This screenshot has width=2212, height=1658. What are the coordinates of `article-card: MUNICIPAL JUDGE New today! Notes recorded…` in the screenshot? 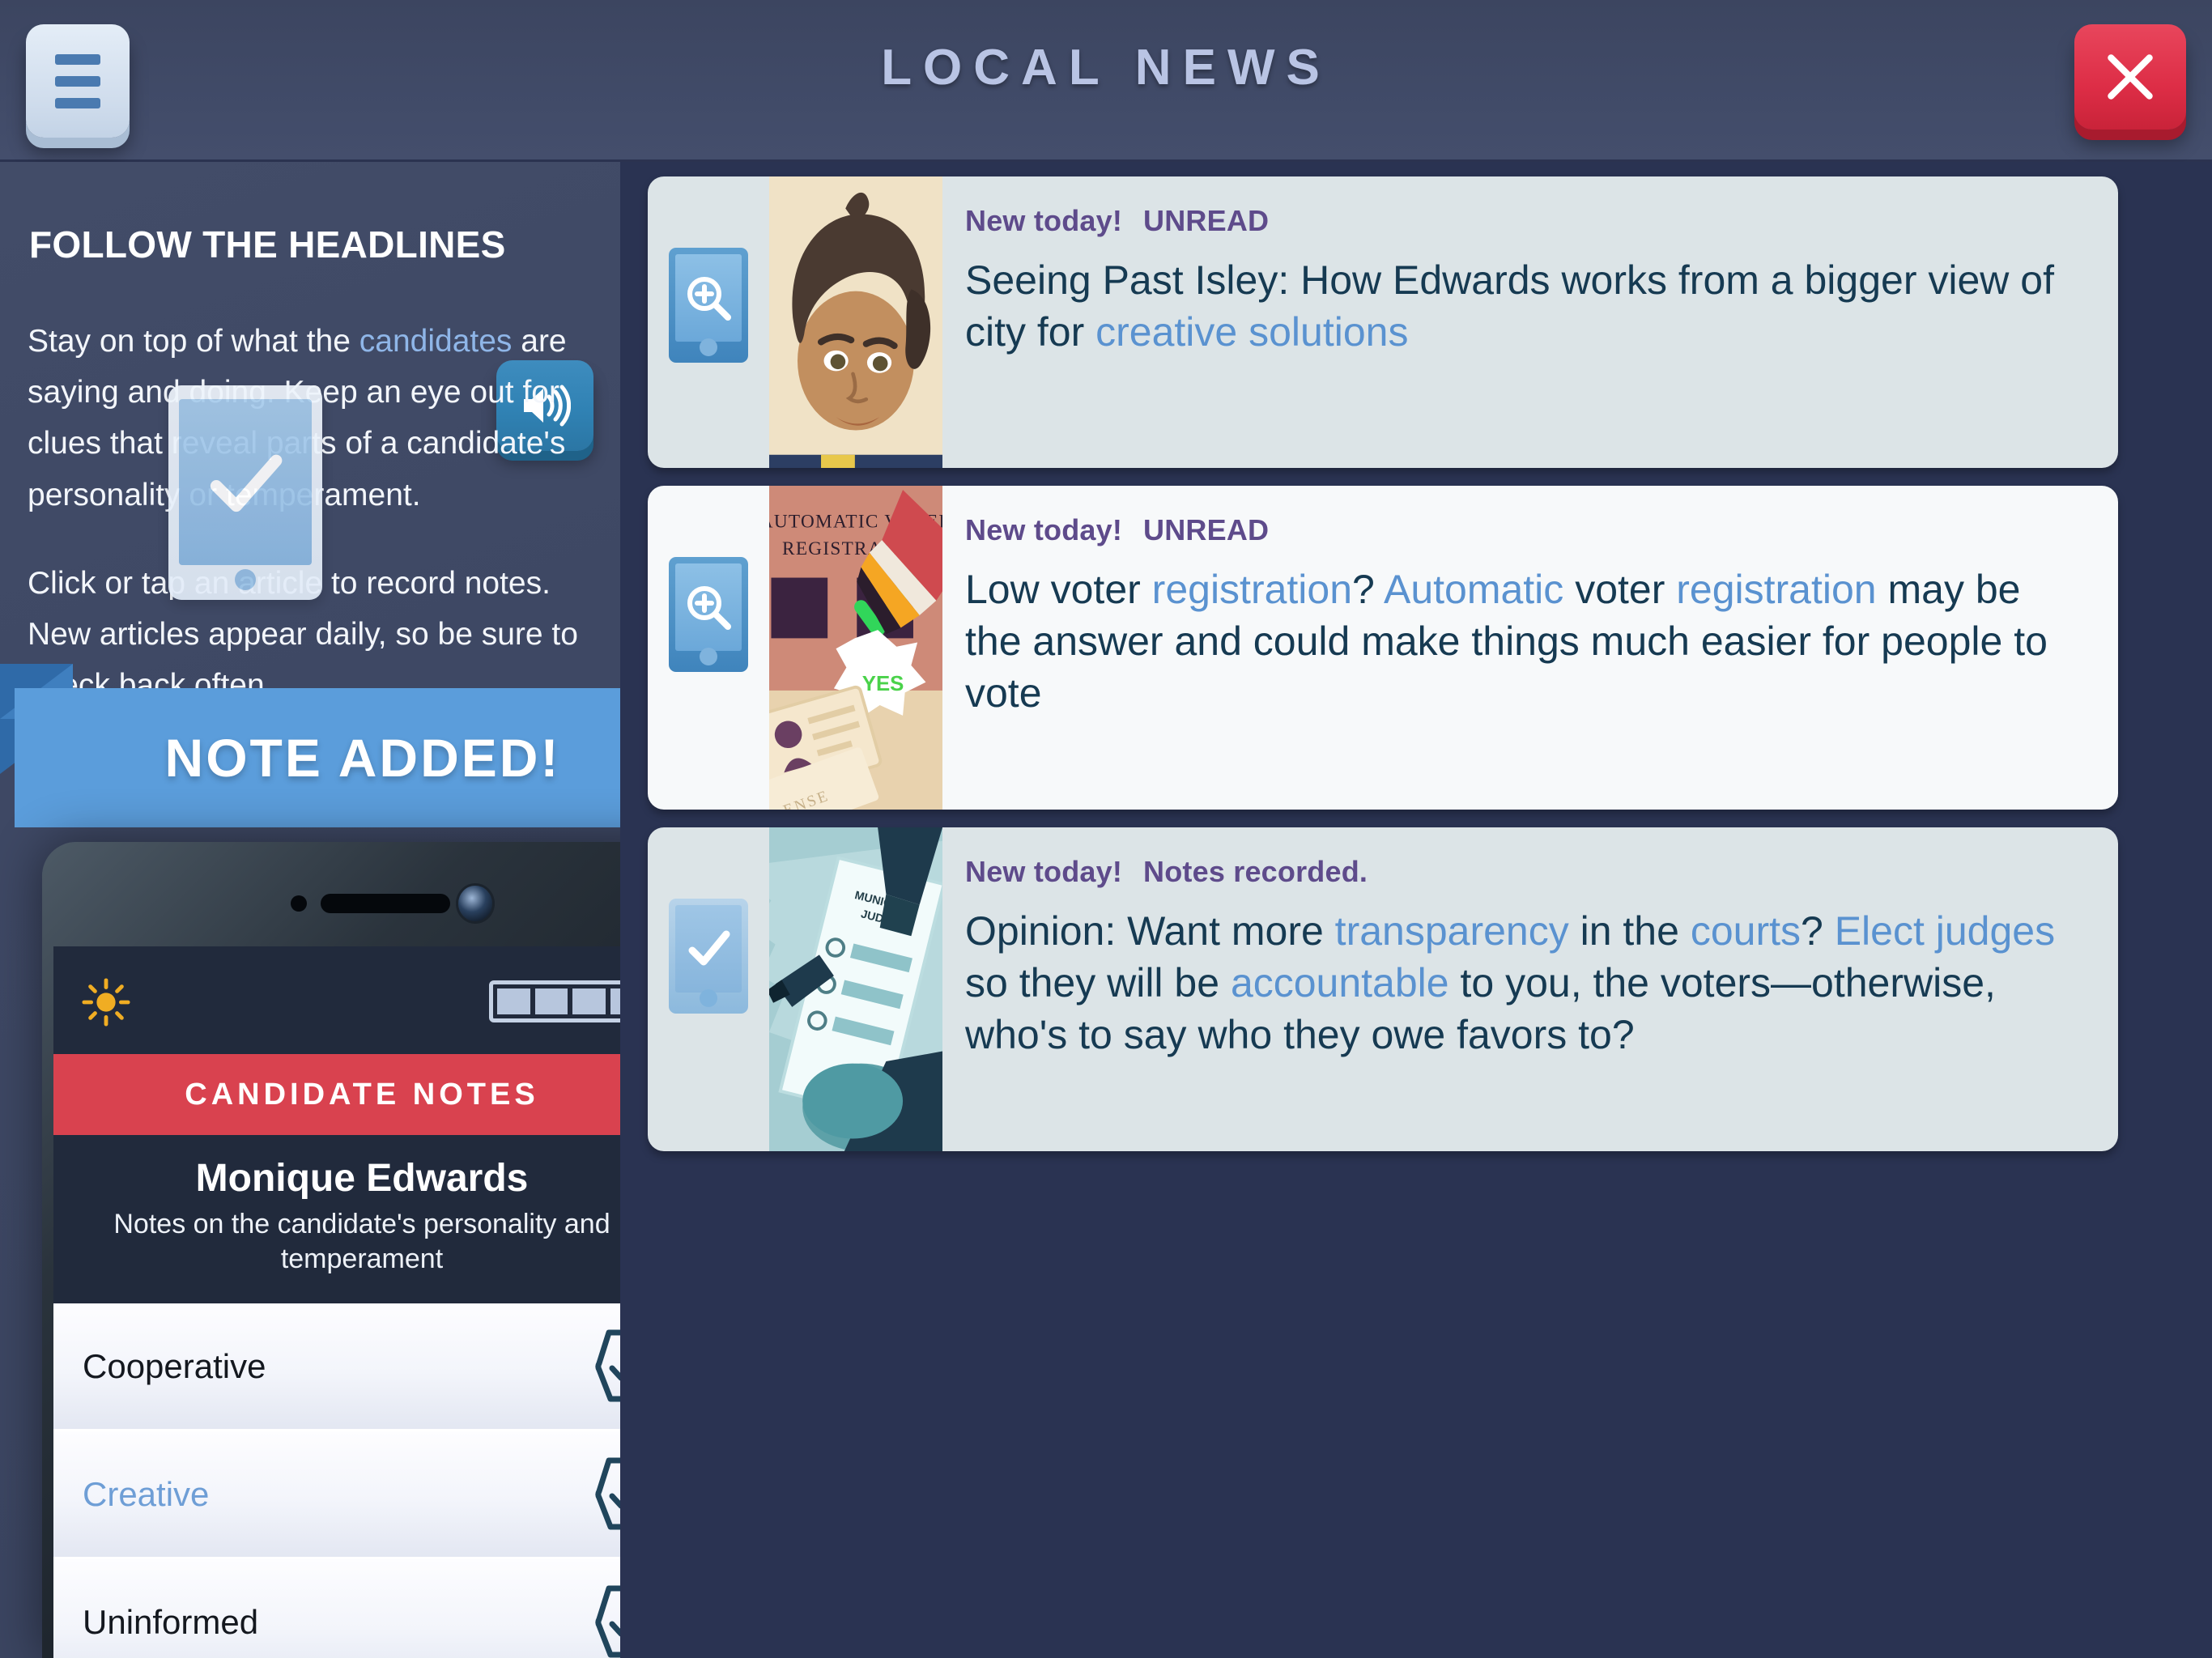 It's located at (1383, 989).